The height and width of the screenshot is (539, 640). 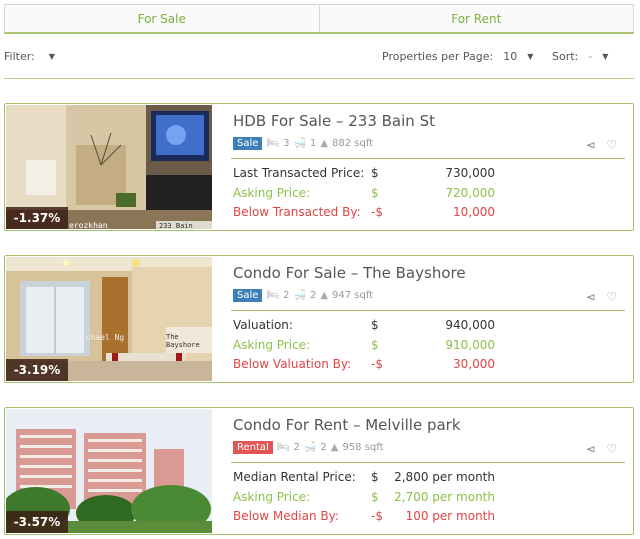 I want to click on per-page-label: Properties per Page:, so click(x=438, y=56).